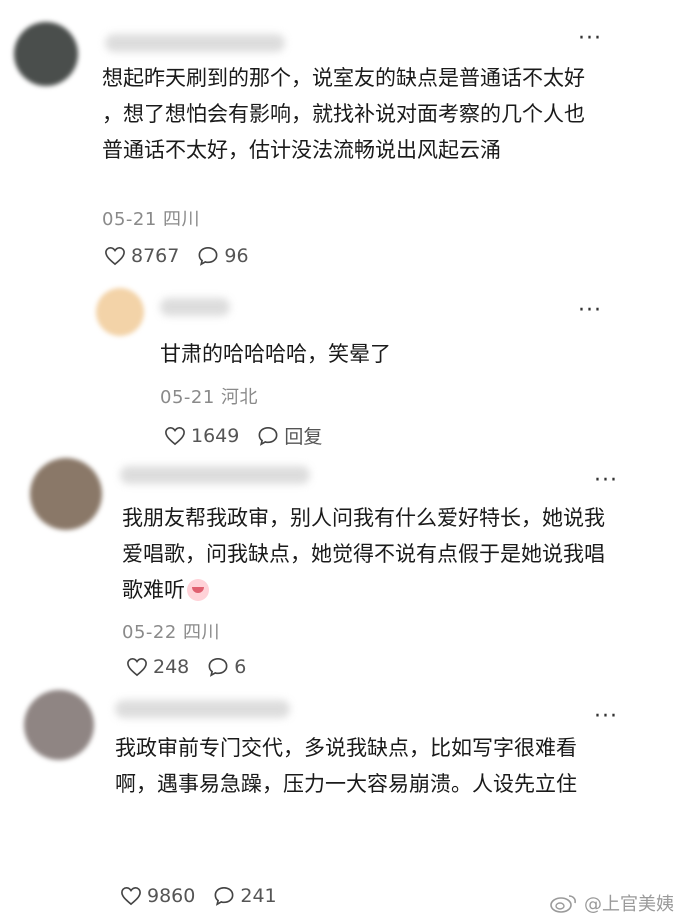  I want to click on comment-actions: 8767 96, so click(185, 256).